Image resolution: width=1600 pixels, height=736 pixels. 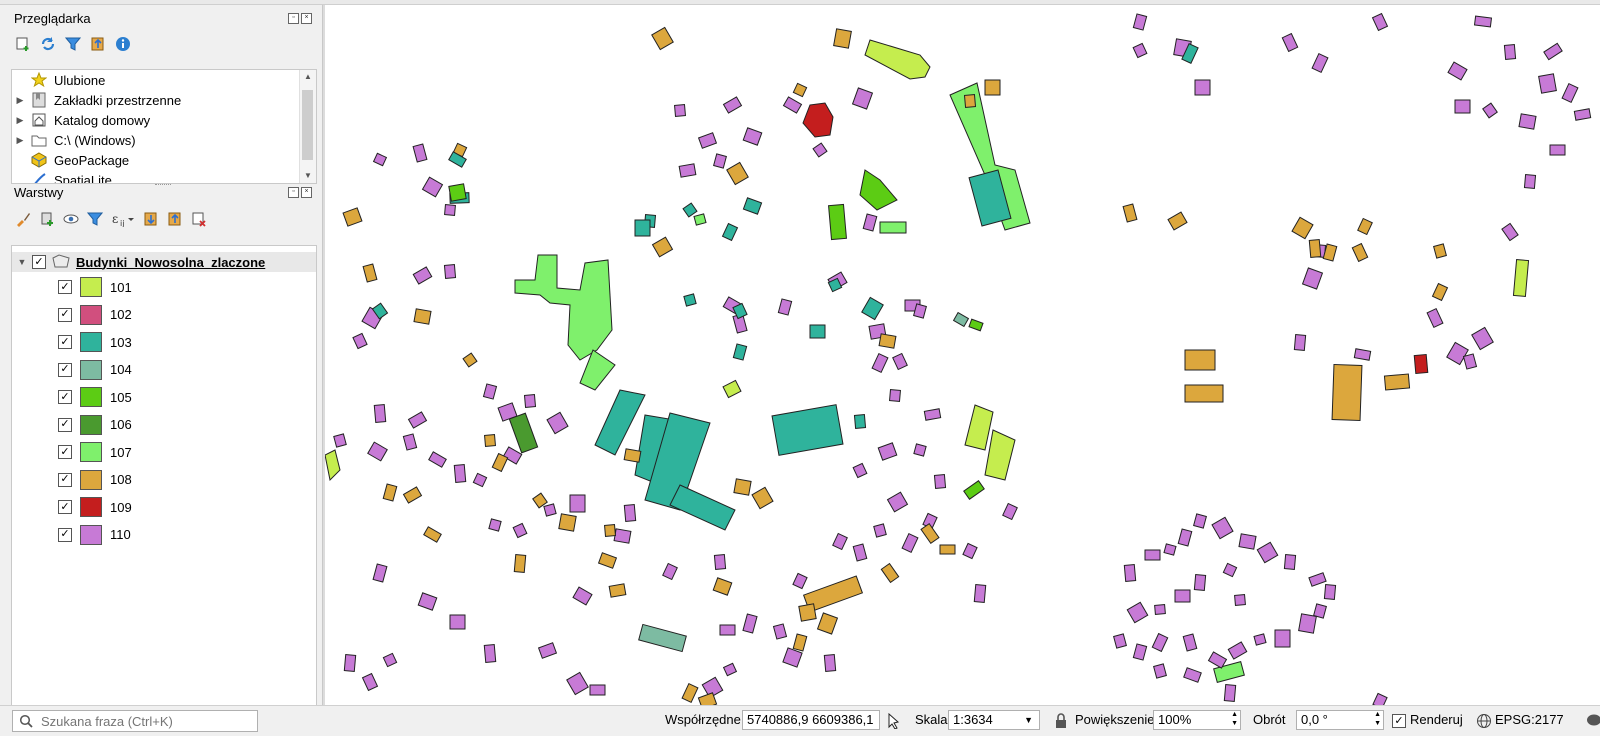 What do you see at coordinates (22, 262) in the screenshot?
I see `collapse-arrow-icon: ▼` at bounding box center [22, 262].